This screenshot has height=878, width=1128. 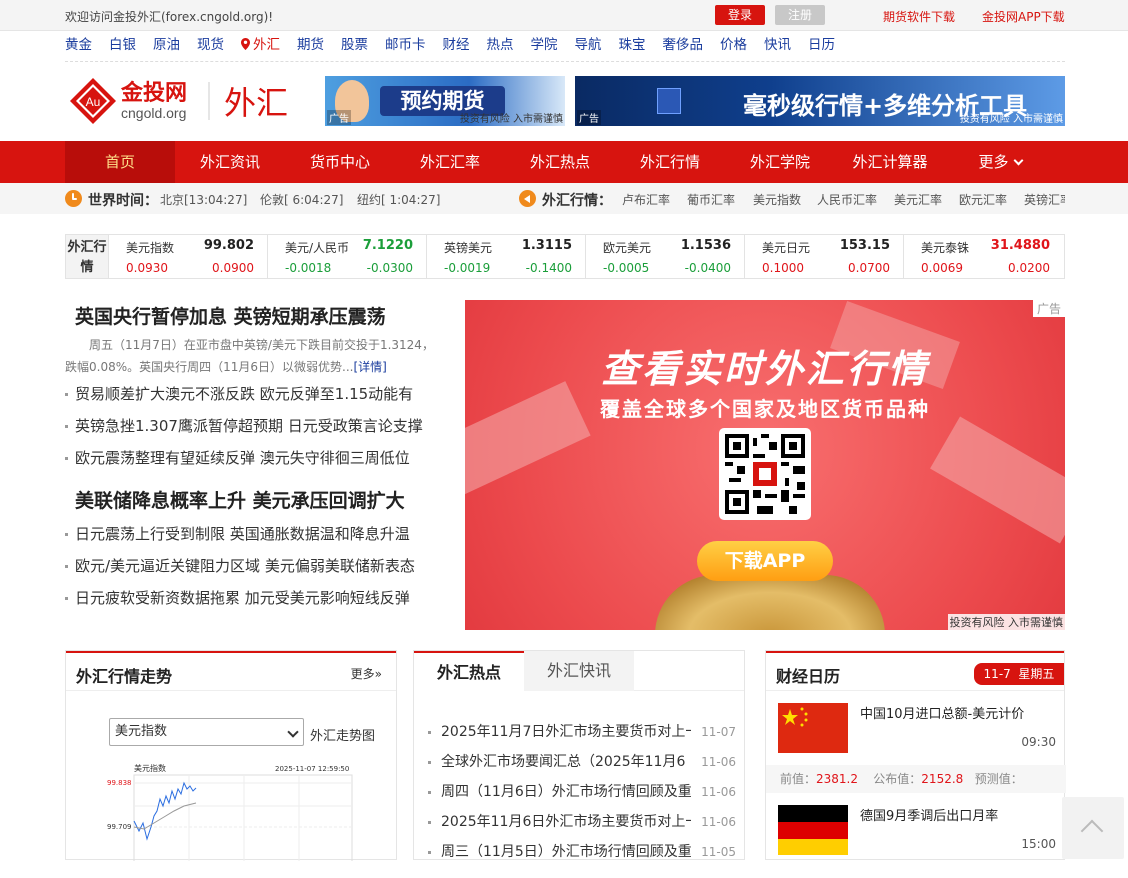 What do you see at coordinates (897, 779) in the screenshot?
I see `actual-label: 公布值：` at bounding box center [897, 779].